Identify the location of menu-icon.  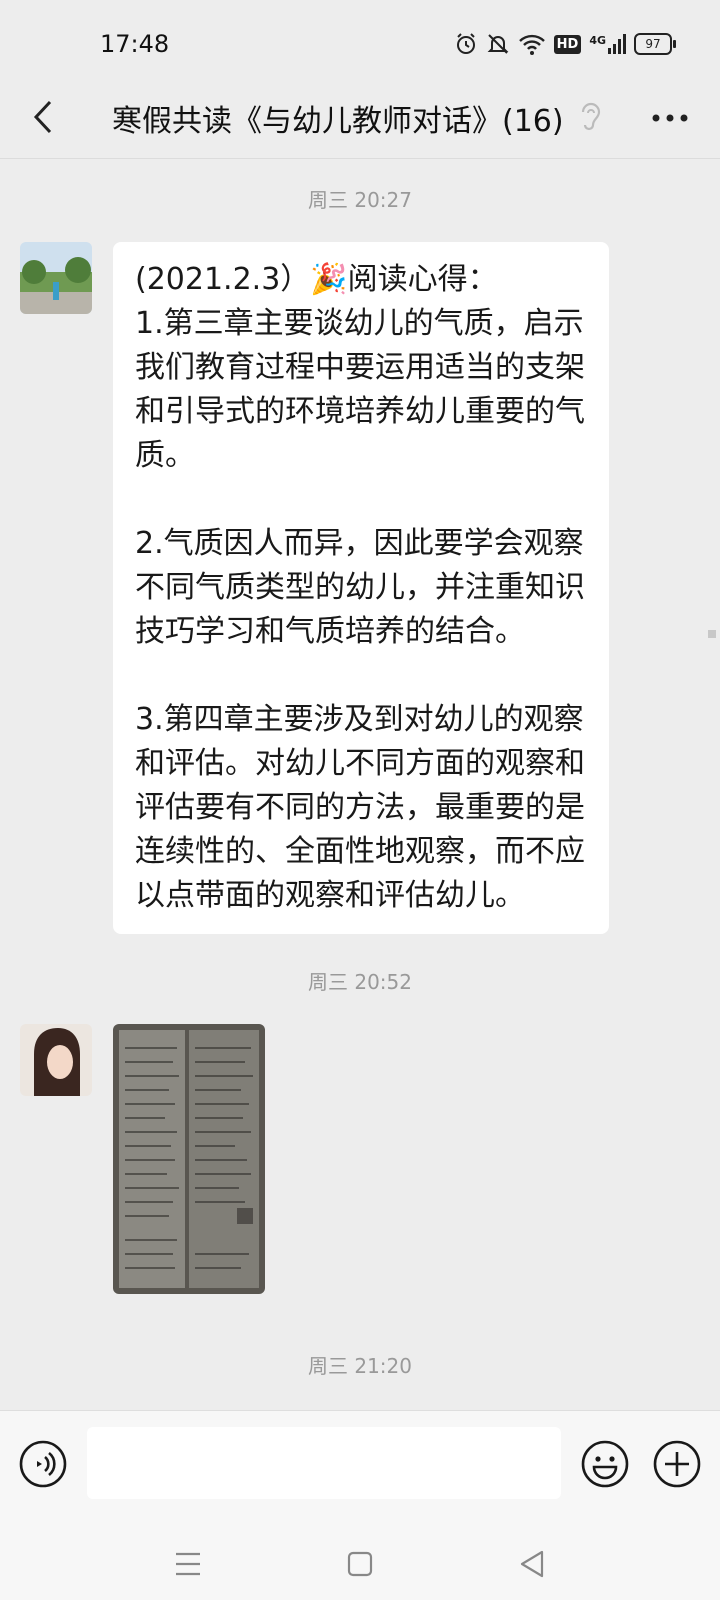
(188, 1564).